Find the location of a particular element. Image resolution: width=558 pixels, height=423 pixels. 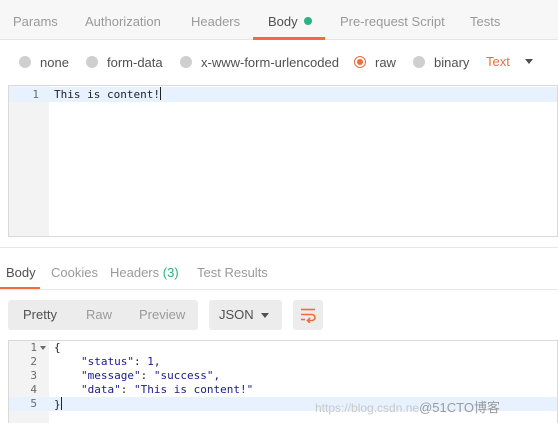

tab-tests: Tests is located at coordinates (485, 20).